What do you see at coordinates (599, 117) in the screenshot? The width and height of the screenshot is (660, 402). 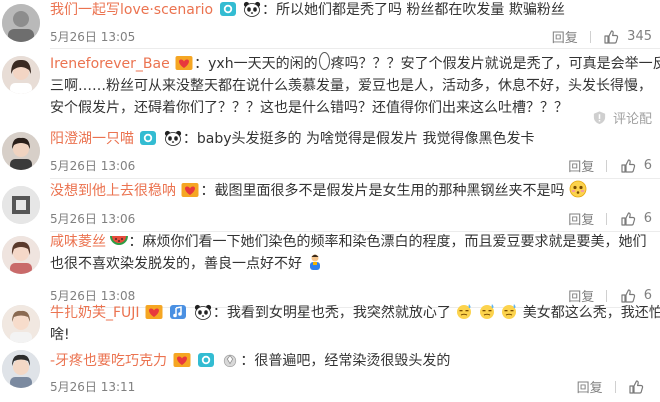 I see `report-icon` at bounding box center [599, 117].